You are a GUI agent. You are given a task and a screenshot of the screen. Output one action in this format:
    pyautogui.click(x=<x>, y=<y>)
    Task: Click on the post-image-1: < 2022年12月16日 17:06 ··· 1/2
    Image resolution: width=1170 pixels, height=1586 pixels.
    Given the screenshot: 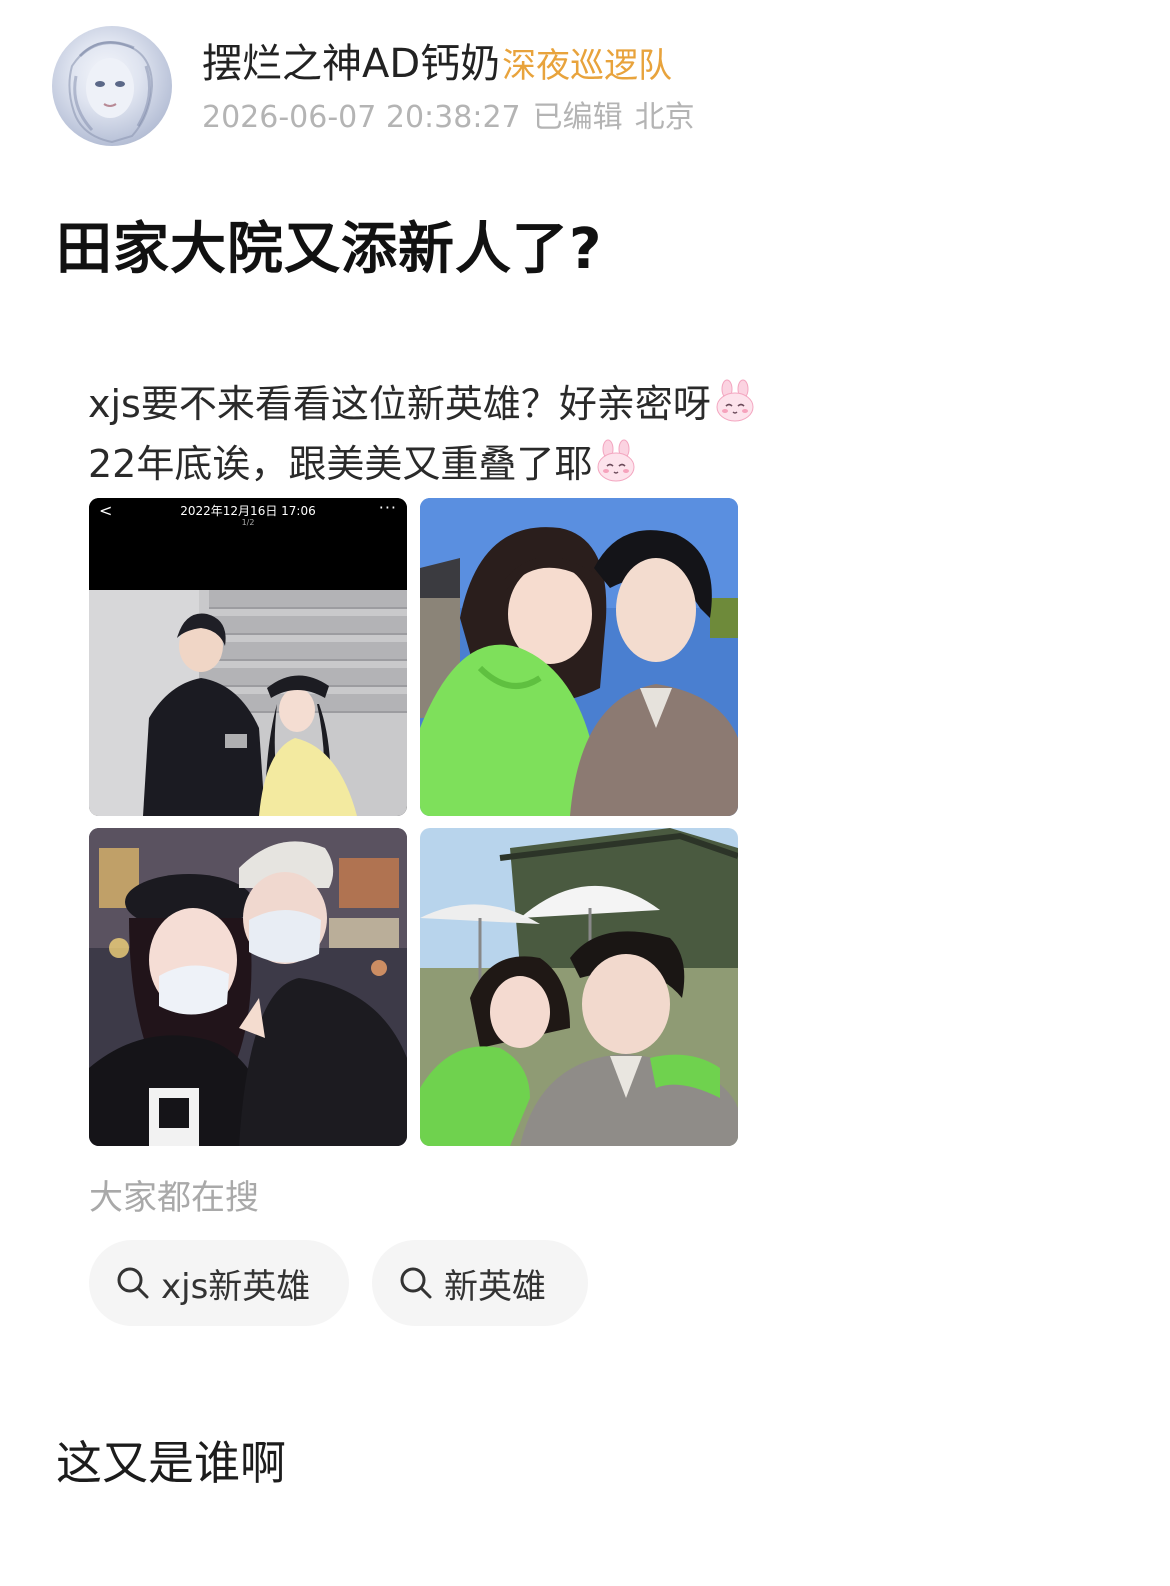 What is the action you would take?
    pyautogui.click(x=248, y=657)
    